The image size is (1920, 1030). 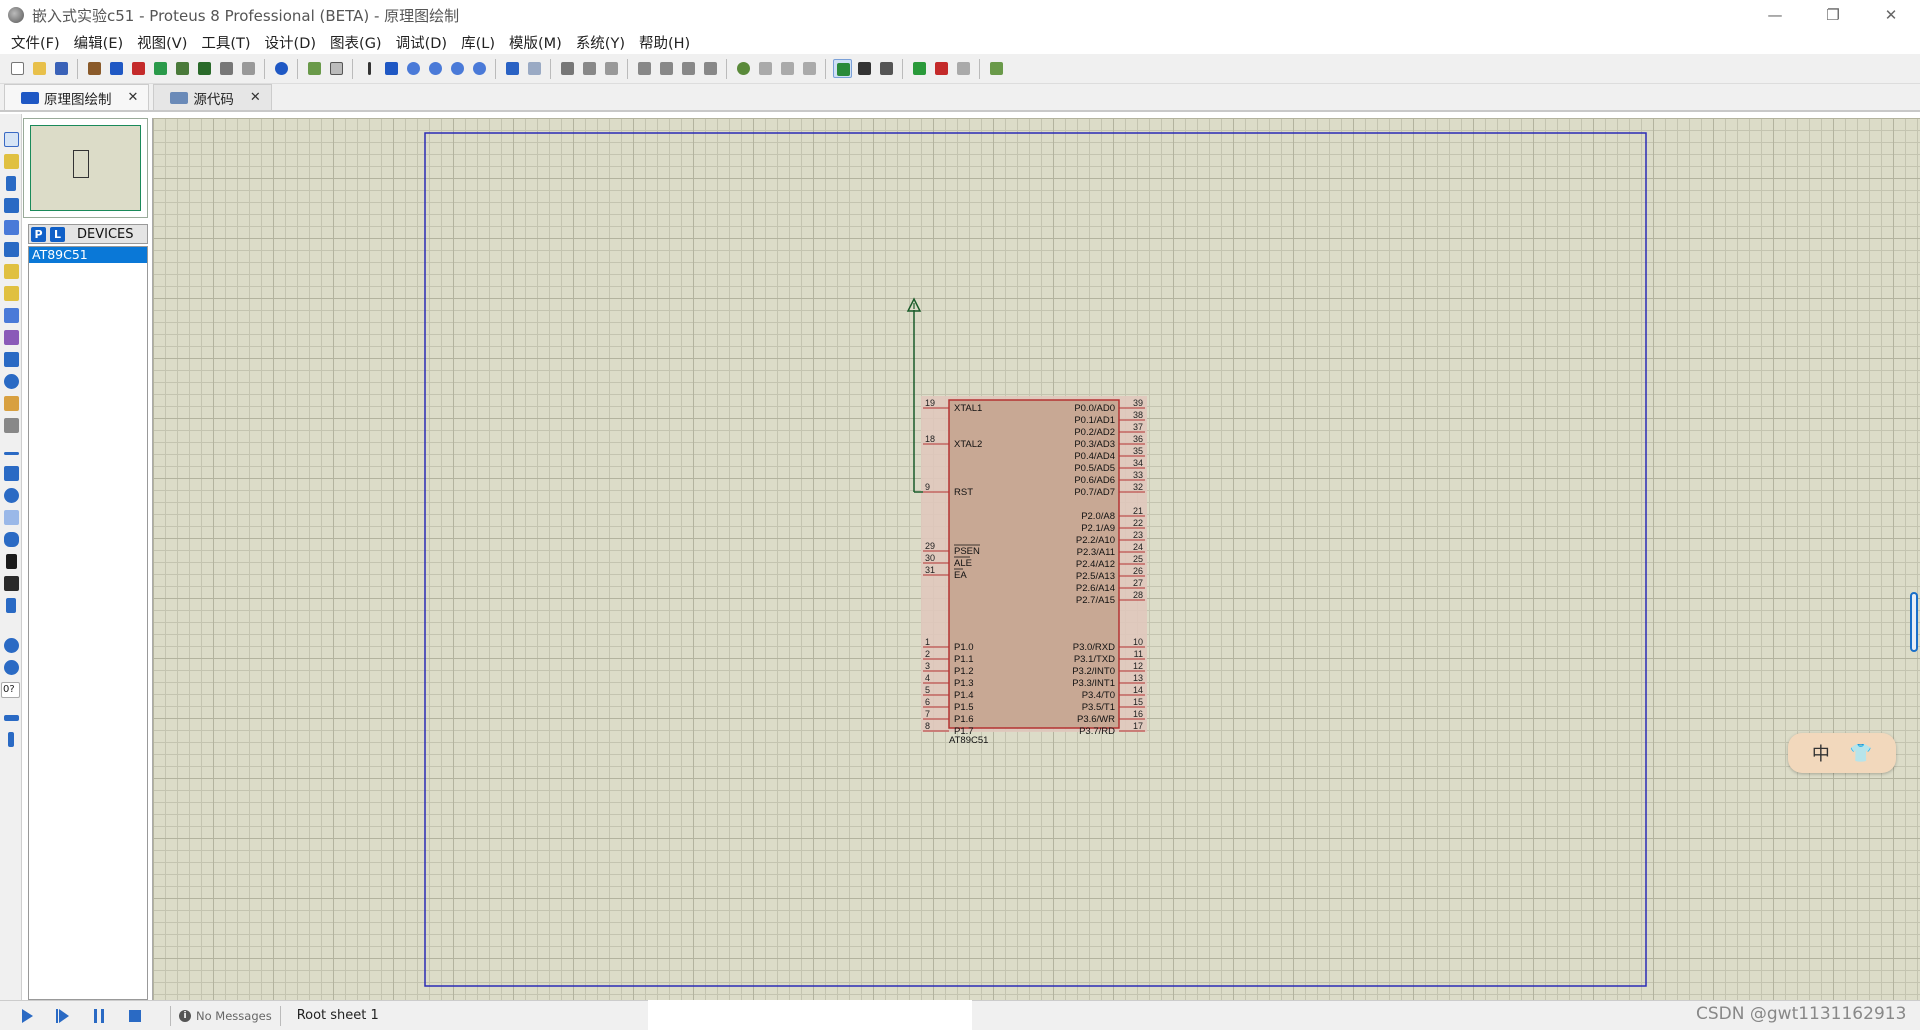 I want to click on text-script-icon, so click(x=11, y=227).